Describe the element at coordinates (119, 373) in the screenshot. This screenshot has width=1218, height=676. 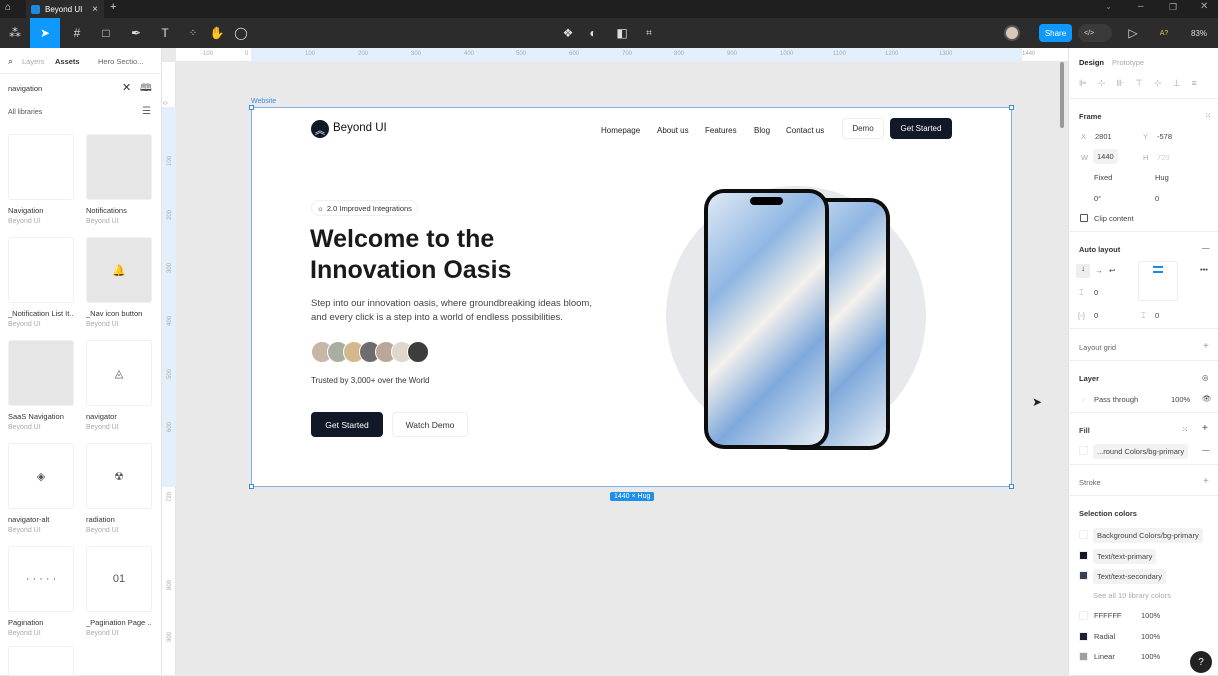
I see `asset-thumbnail: ◬` at that location.